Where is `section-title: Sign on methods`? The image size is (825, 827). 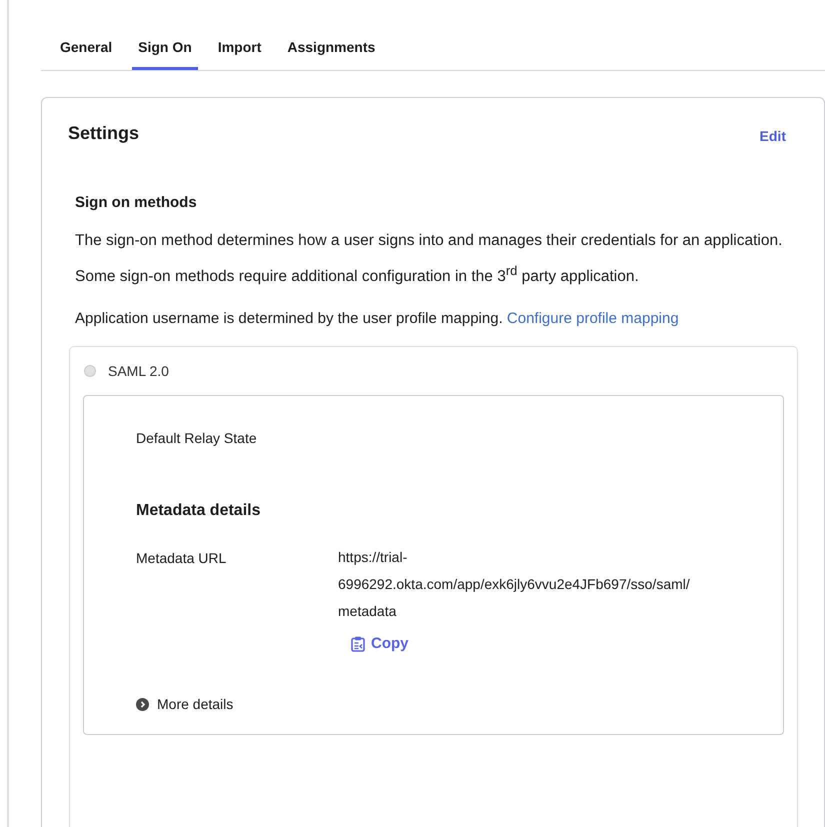 section-title: Sign on methods is located at coordinates (136, 202).